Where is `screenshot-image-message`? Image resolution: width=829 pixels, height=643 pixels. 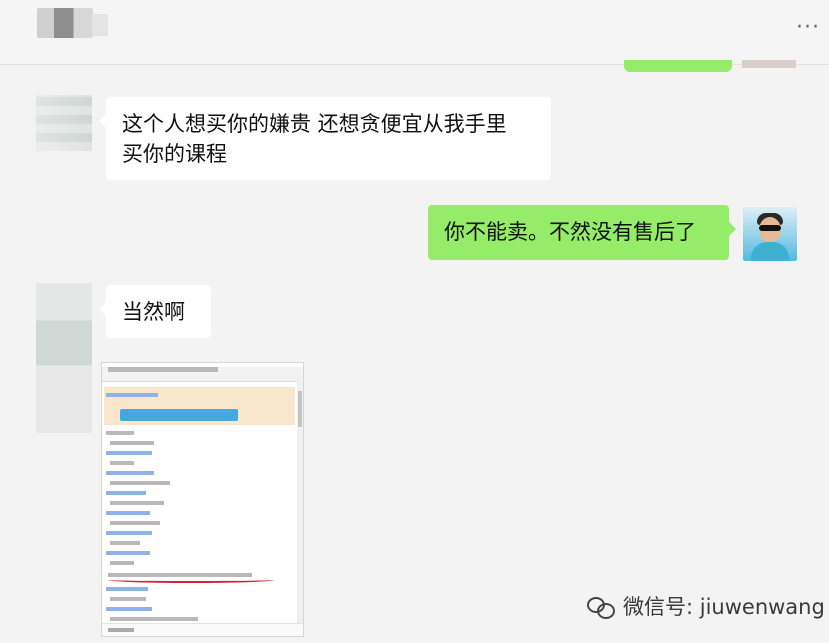 screenshot-image-message is located at coordinates (202, 499).